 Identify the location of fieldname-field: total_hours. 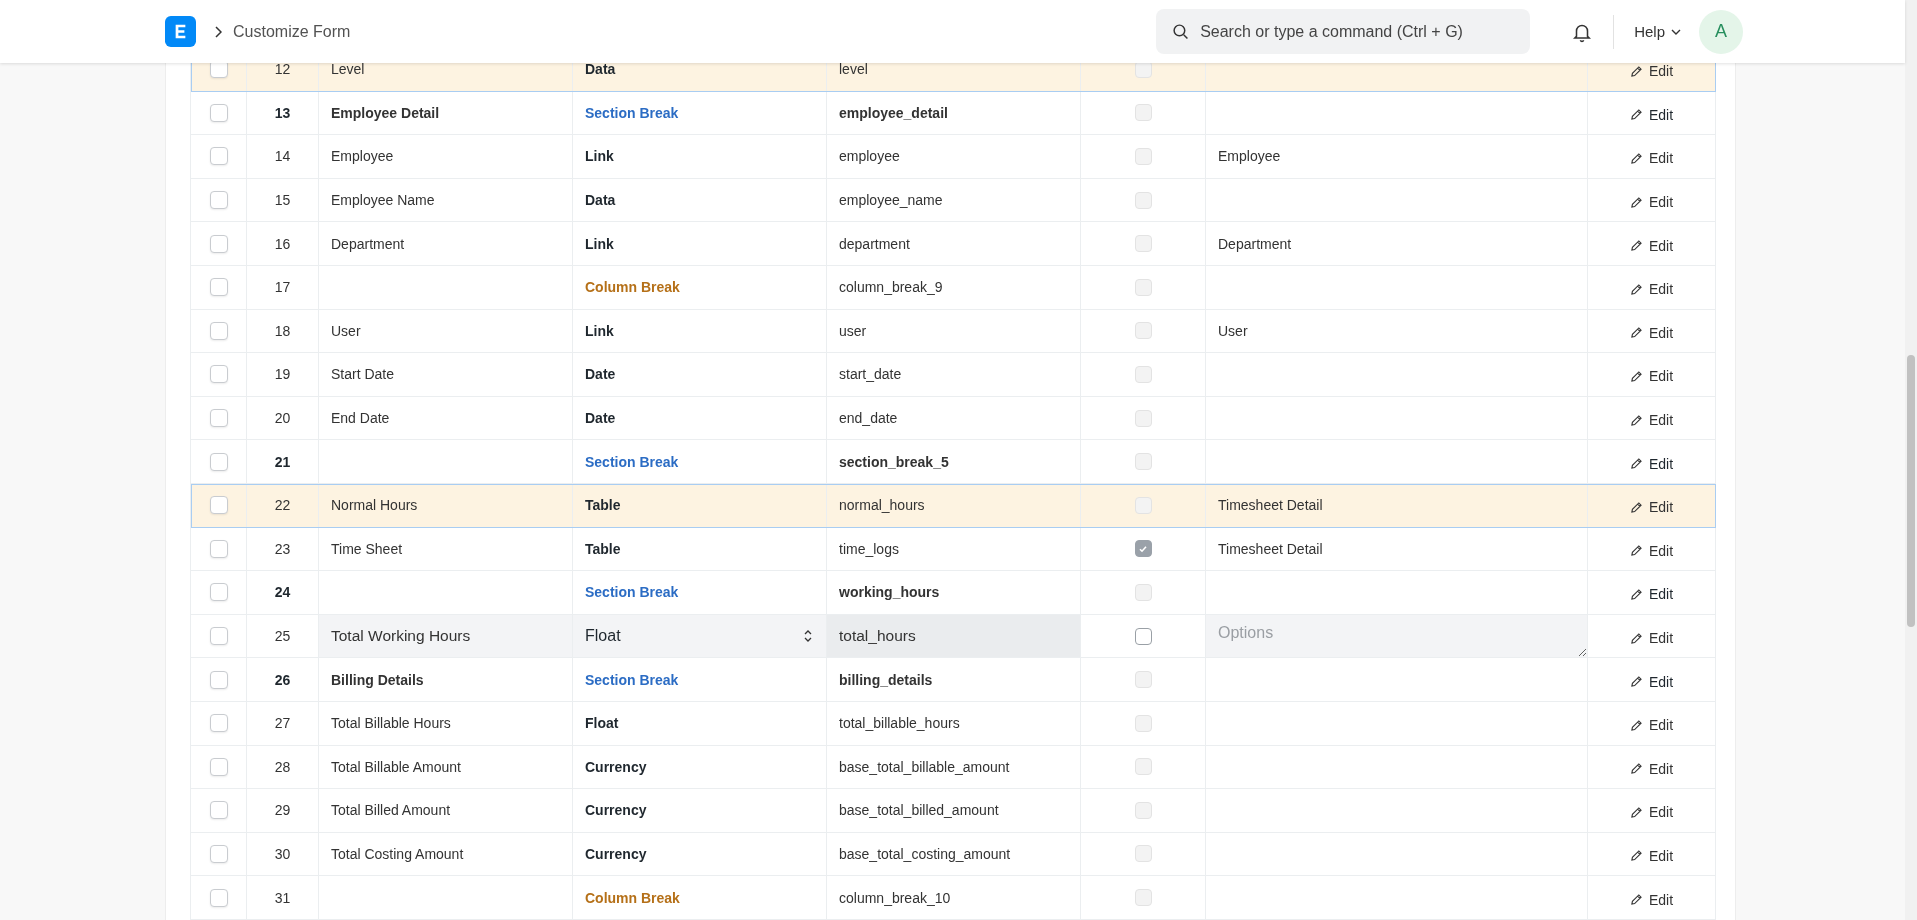
(953, 636).